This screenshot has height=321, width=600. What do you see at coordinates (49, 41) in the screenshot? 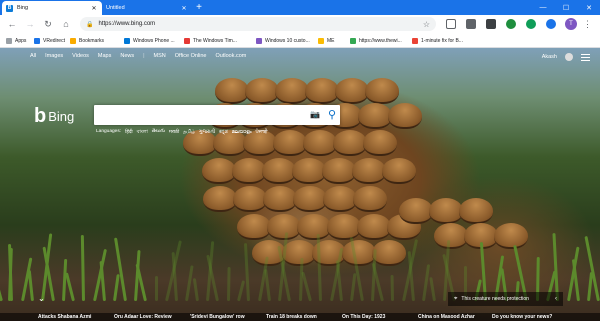
I see `bookmark-item: VRedirect` at bounding box center [49, 41].